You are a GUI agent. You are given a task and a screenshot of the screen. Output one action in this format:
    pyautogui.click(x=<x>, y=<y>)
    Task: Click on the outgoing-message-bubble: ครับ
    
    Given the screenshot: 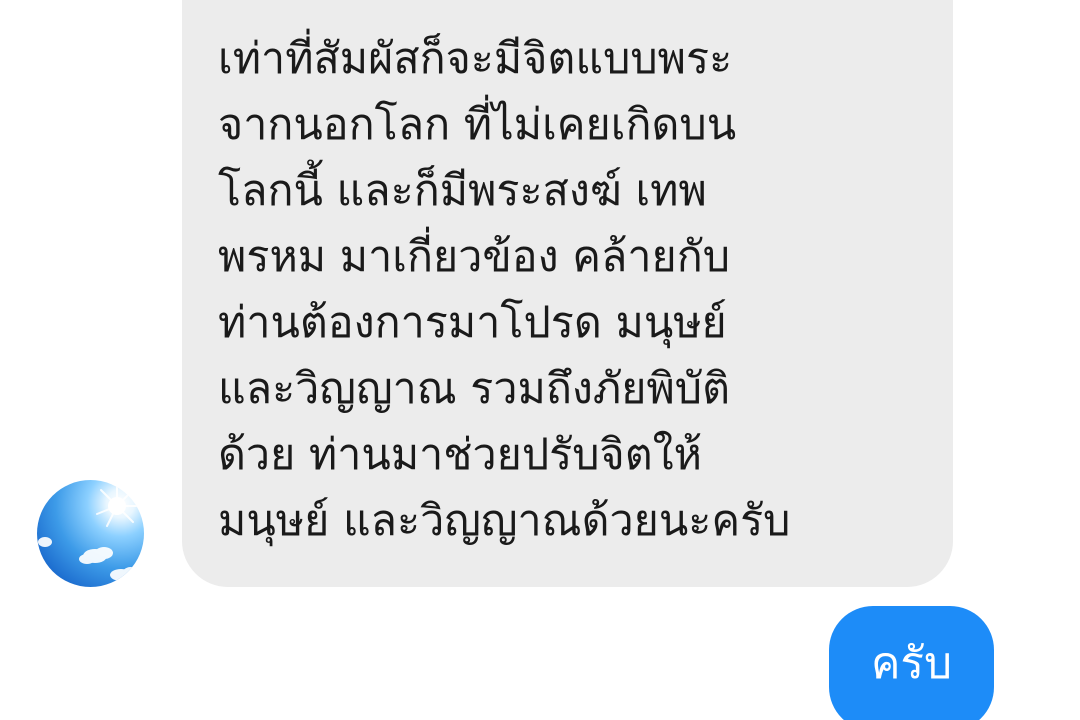 What is the action you would take?
    pyautogui.click(x=911, y=663)
    